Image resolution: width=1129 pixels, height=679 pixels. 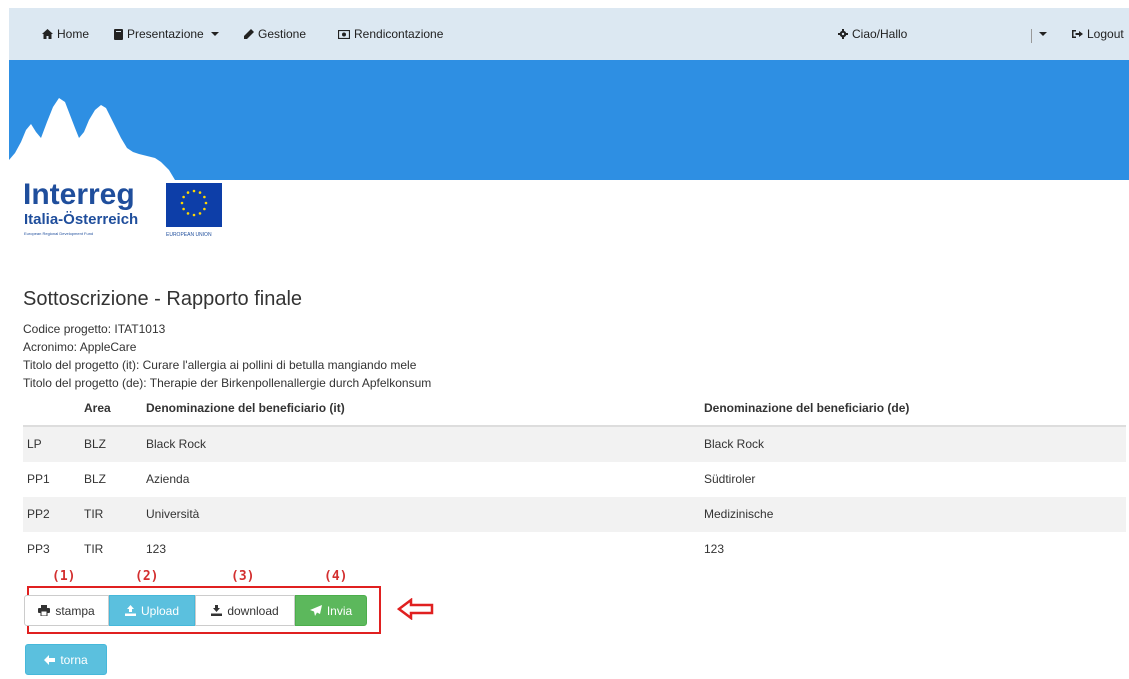 What do you see at coordinates (73, 34) in the screenshot?
I see `nav-home-label: Home` at bounding box center [73, 34].